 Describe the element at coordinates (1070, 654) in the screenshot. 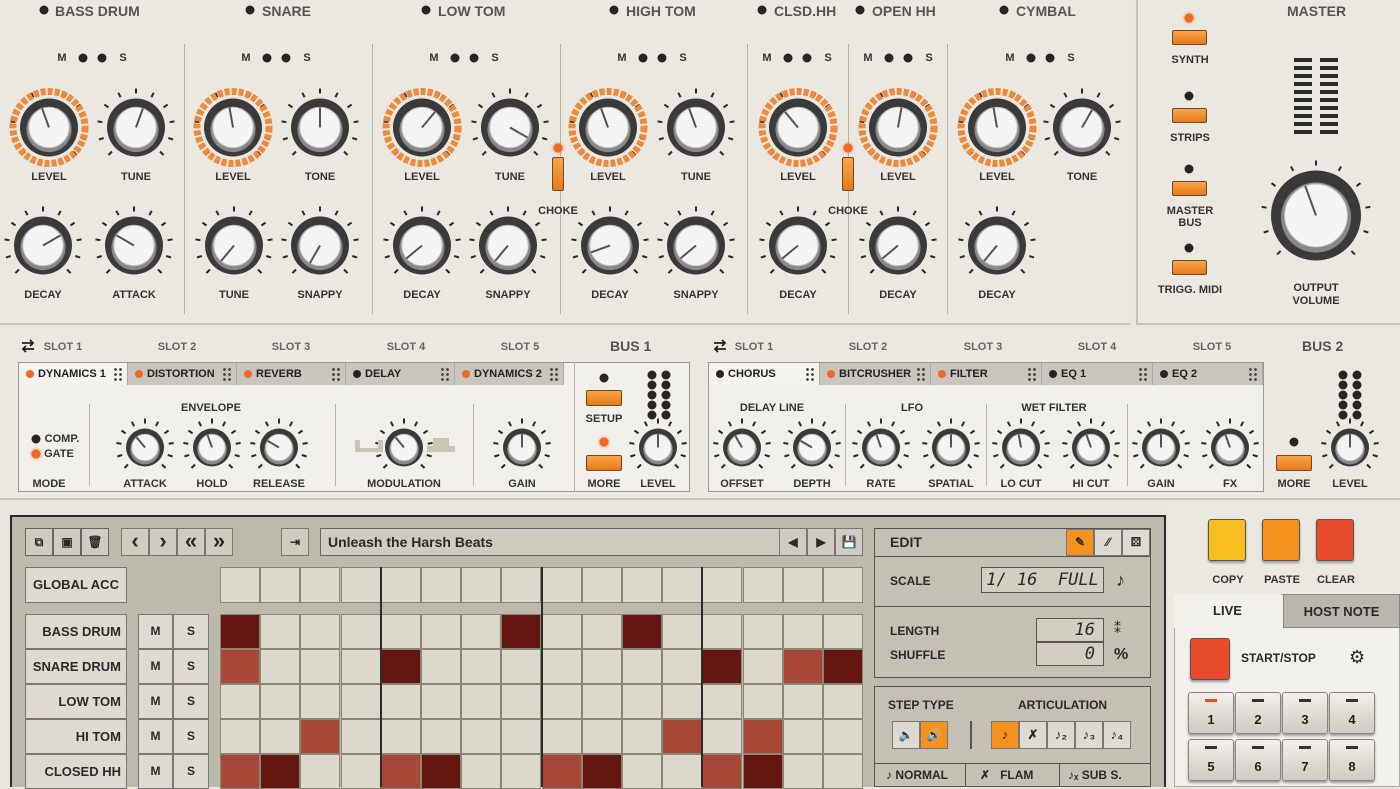

I see `shuffle-display: 0` at that location.